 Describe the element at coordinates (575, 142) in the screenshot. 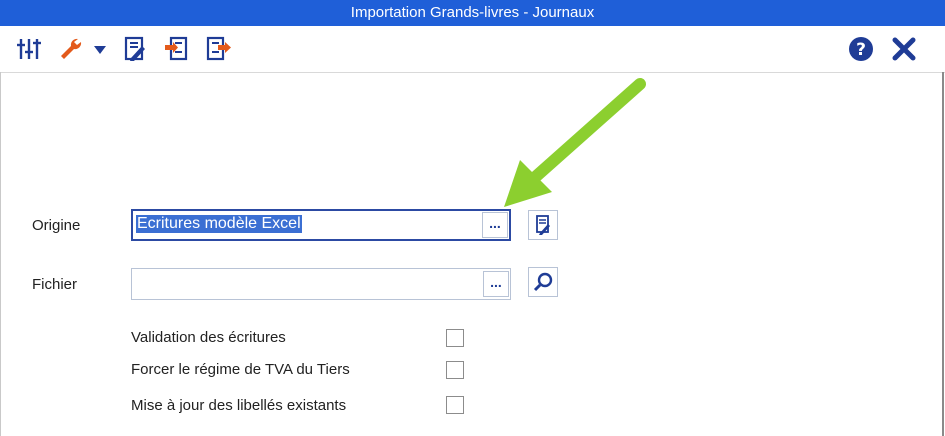

I see `annotation-arrow-icon` at that location.